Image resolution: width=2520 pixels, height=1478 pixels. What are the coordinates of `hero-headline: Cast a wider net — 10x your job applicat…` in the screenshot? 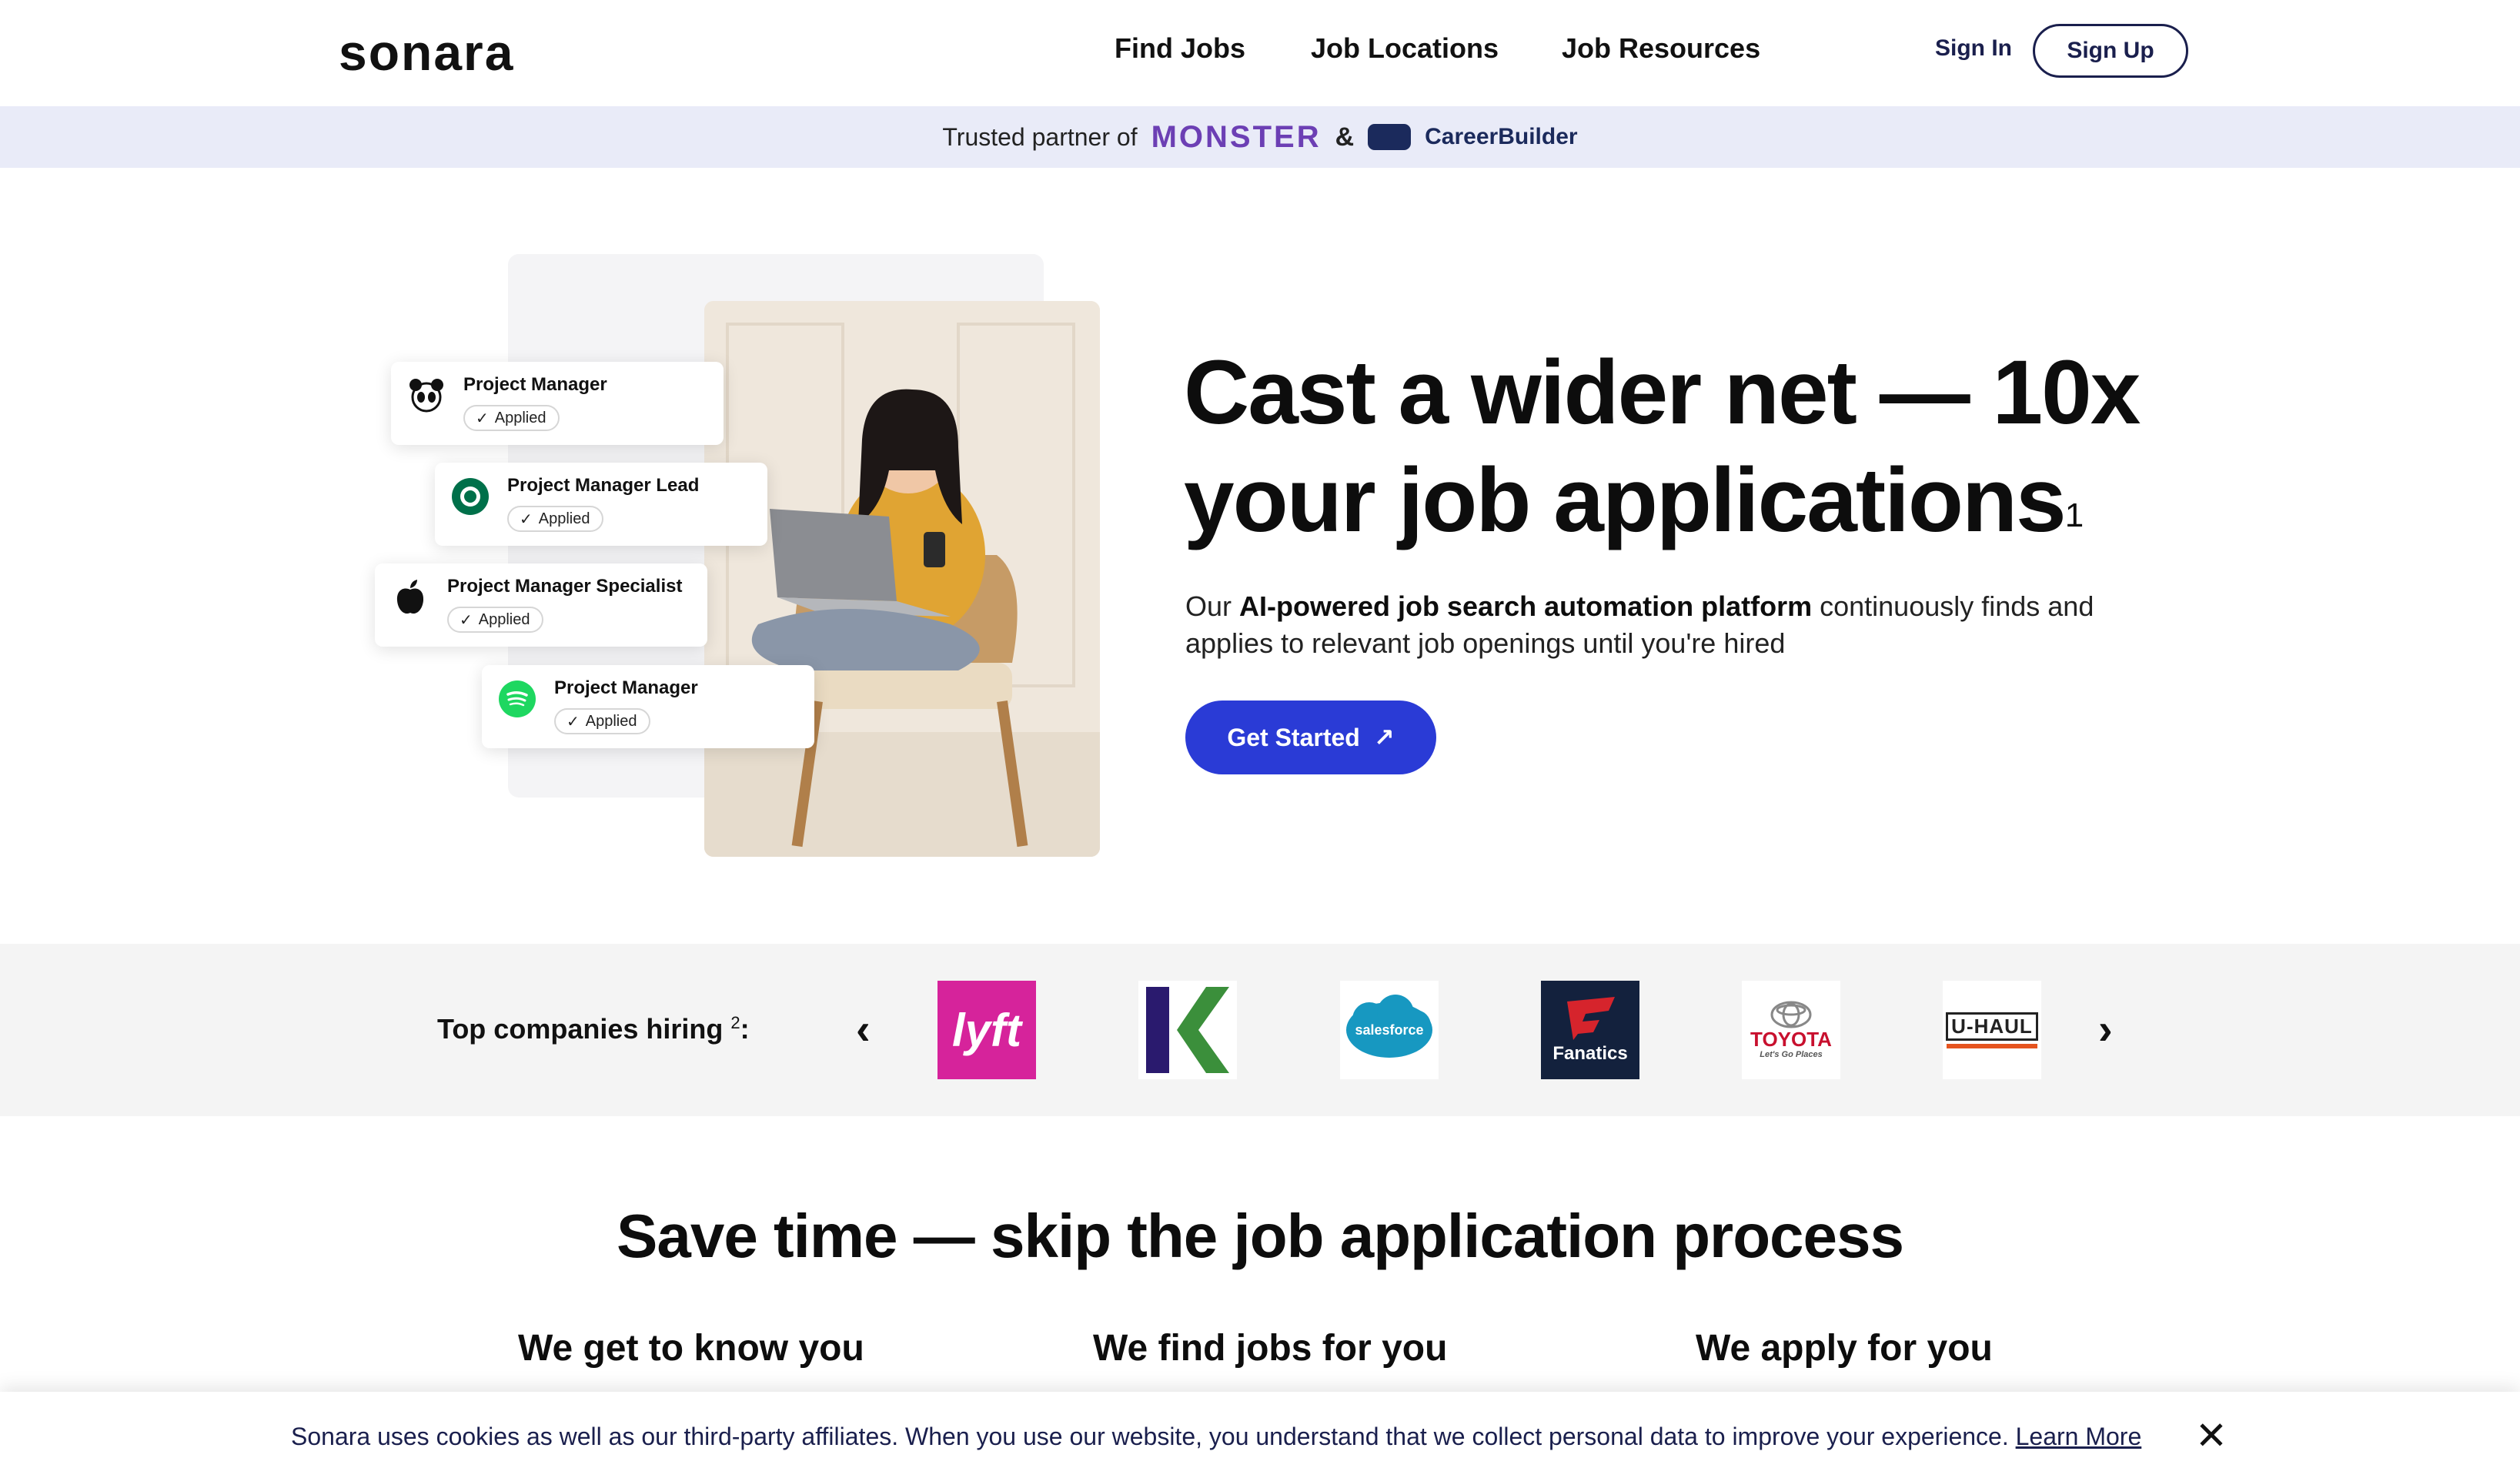 It's located at (1669, 446).